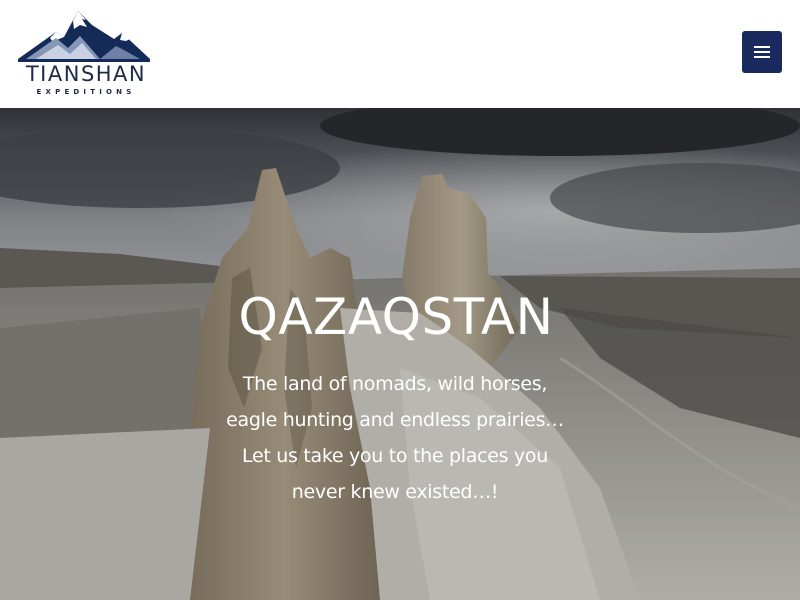  I want to click on hero-tagline-line: never knew existed…!, so click(395, 492).